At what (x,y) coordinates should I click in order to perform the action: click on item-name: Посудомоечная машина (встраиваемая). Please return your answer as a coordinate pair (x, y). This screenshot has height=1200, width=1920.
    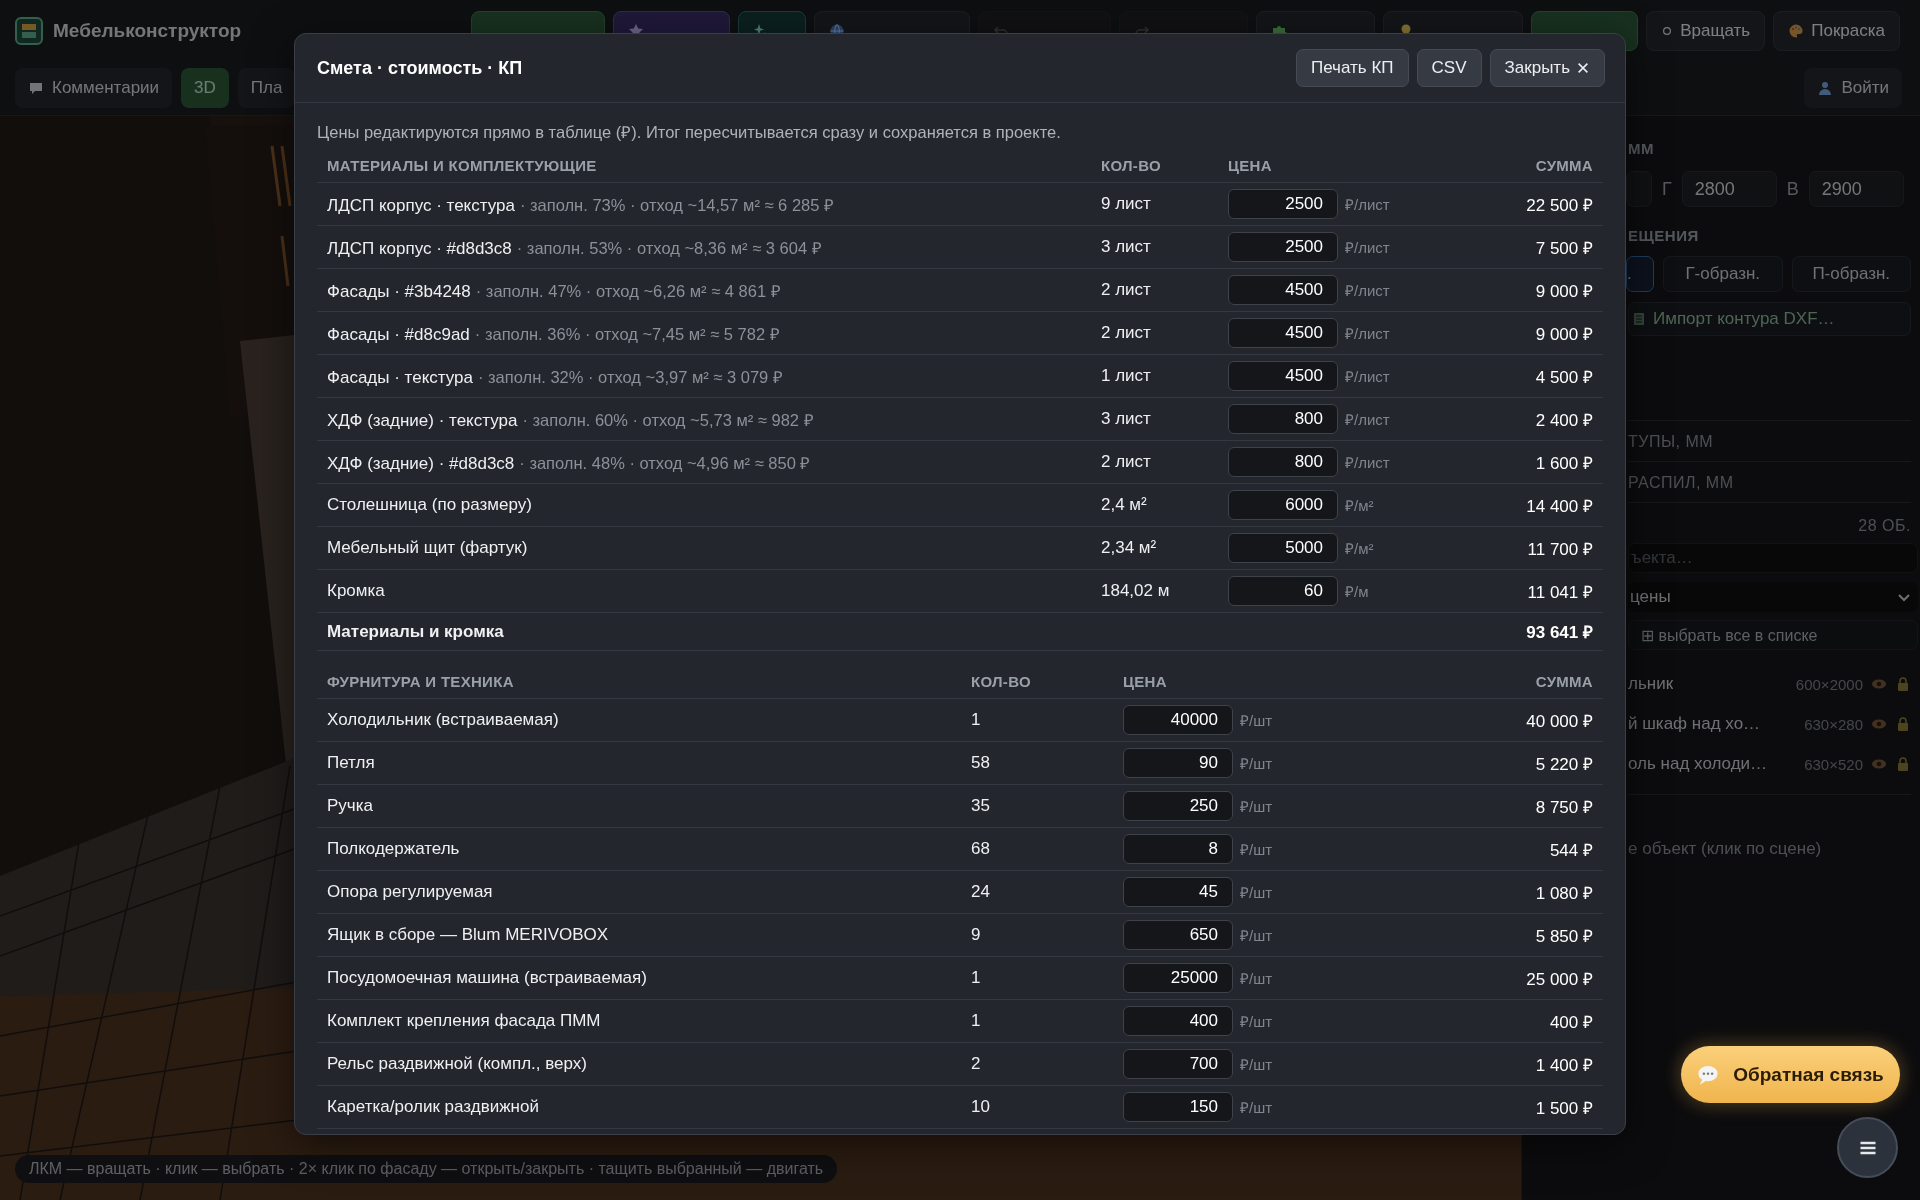
    Looking at the image, I should click on (487, 978).